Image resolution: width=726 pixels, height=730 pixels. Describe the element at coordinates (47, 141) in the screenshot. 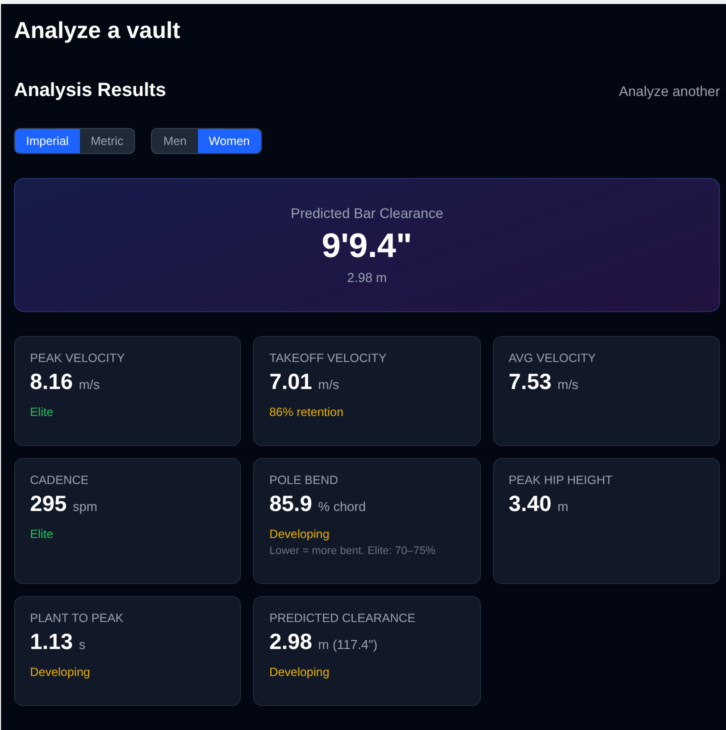

I see `toggle-option: Imperial` at that location.